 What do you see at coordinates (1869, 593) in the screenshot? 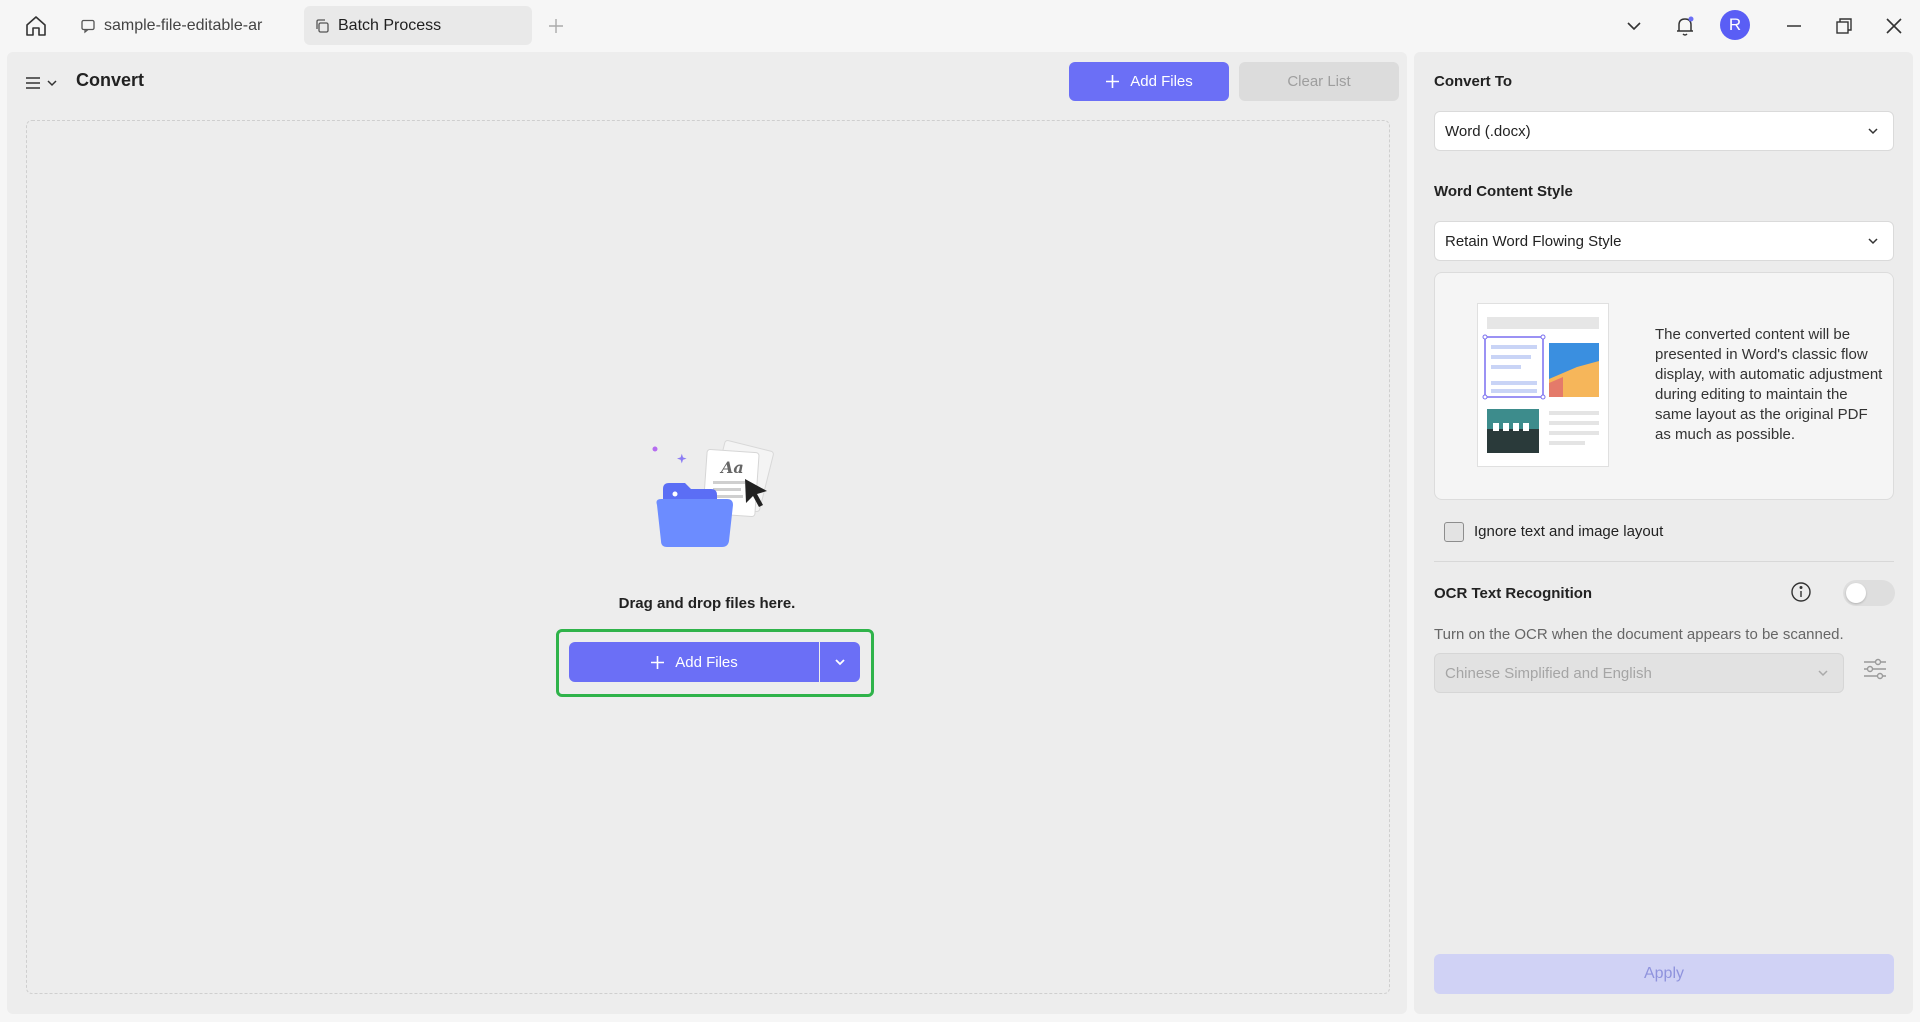
I see `ocr-toggle` at bounding box center [1869, 593].